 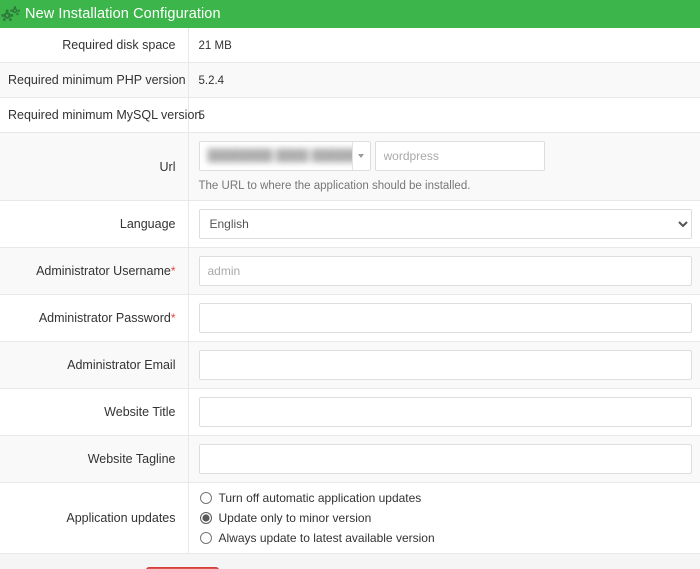 I want to click on cell-admin-email, so click(x=444, y=365).